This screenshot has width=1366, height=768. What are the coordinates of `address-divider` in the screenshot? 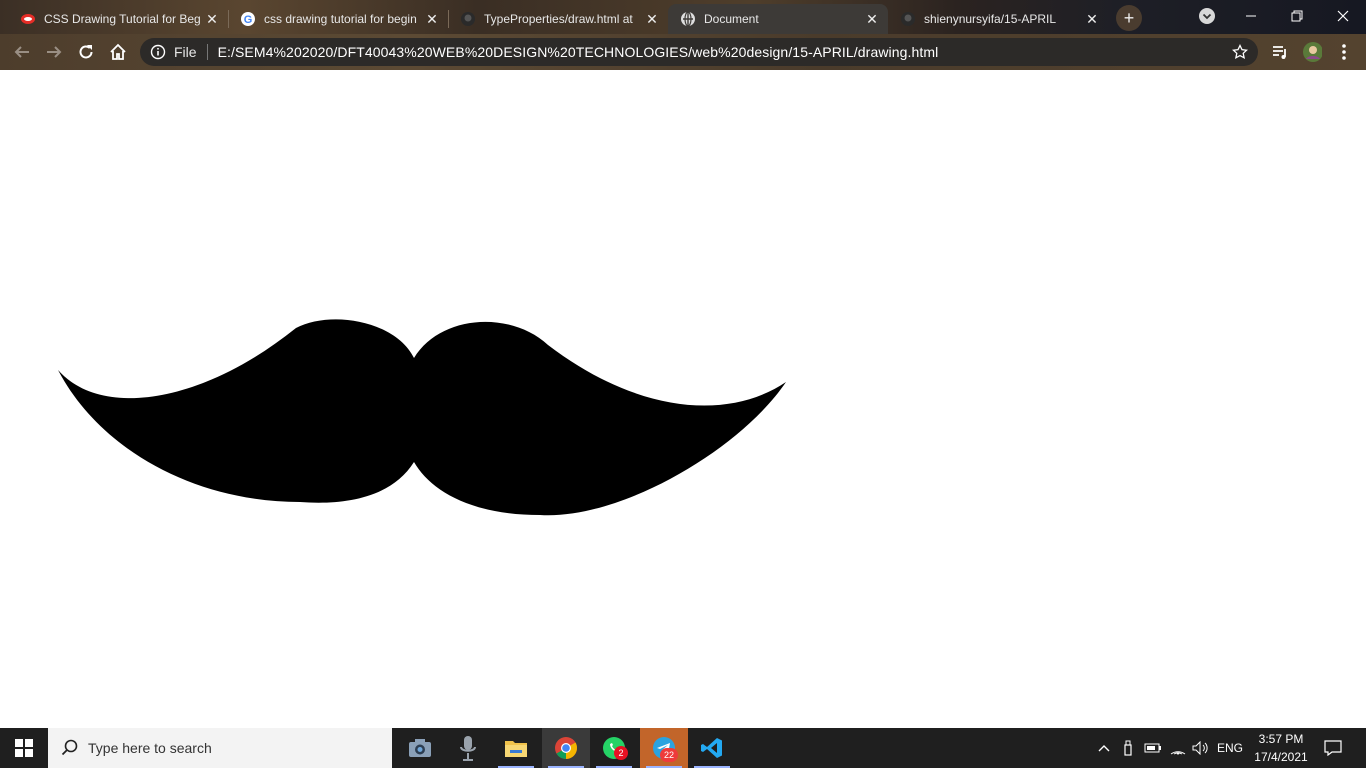 It's located at (207, 52).